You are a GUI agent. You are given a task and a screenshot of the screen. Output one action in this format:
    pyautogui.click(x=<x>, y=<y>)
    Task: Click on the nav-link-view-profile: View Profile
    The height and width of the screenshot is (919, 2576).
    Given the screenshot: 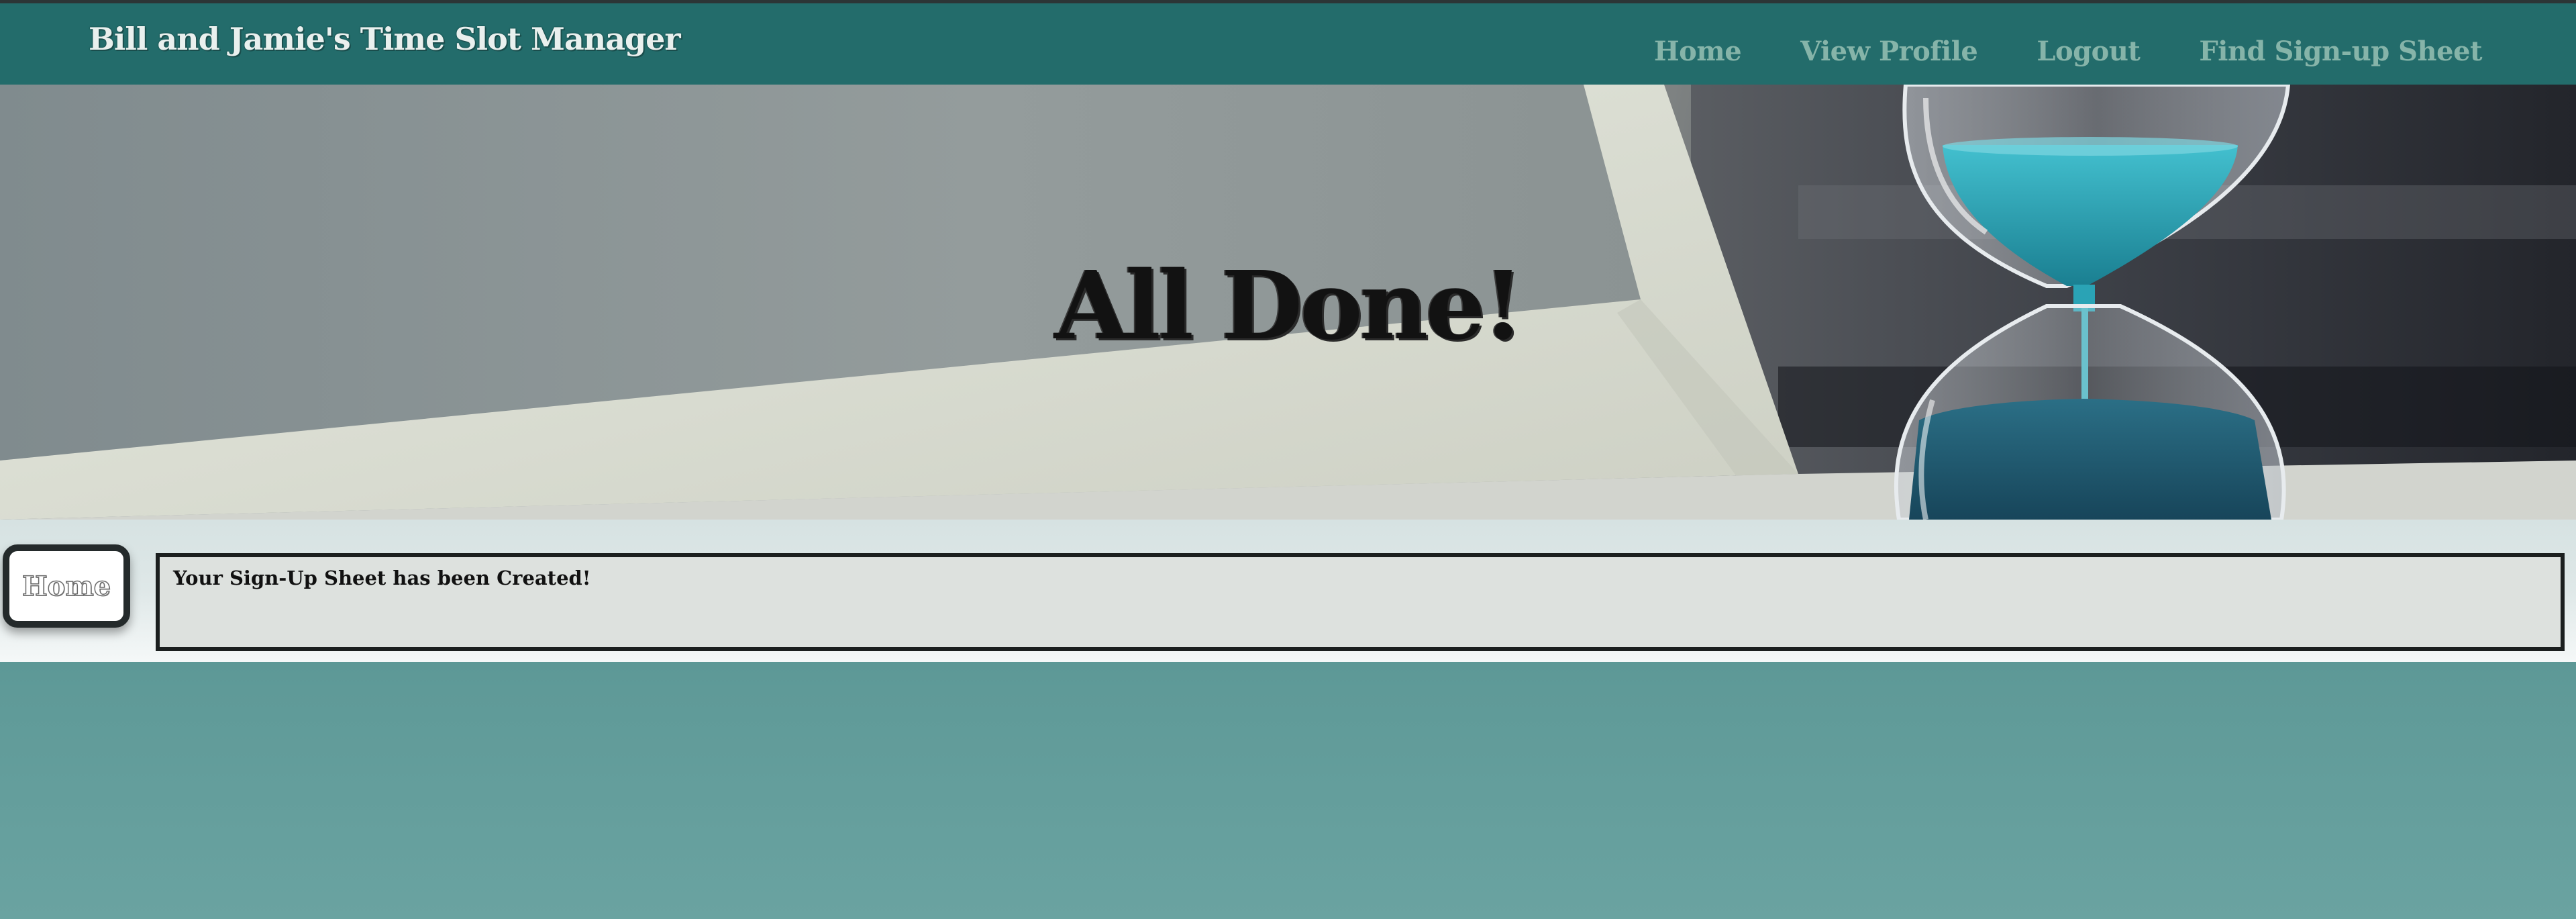 What is the action you would take?
    pyautogui.click(x=1889, y=51)
    